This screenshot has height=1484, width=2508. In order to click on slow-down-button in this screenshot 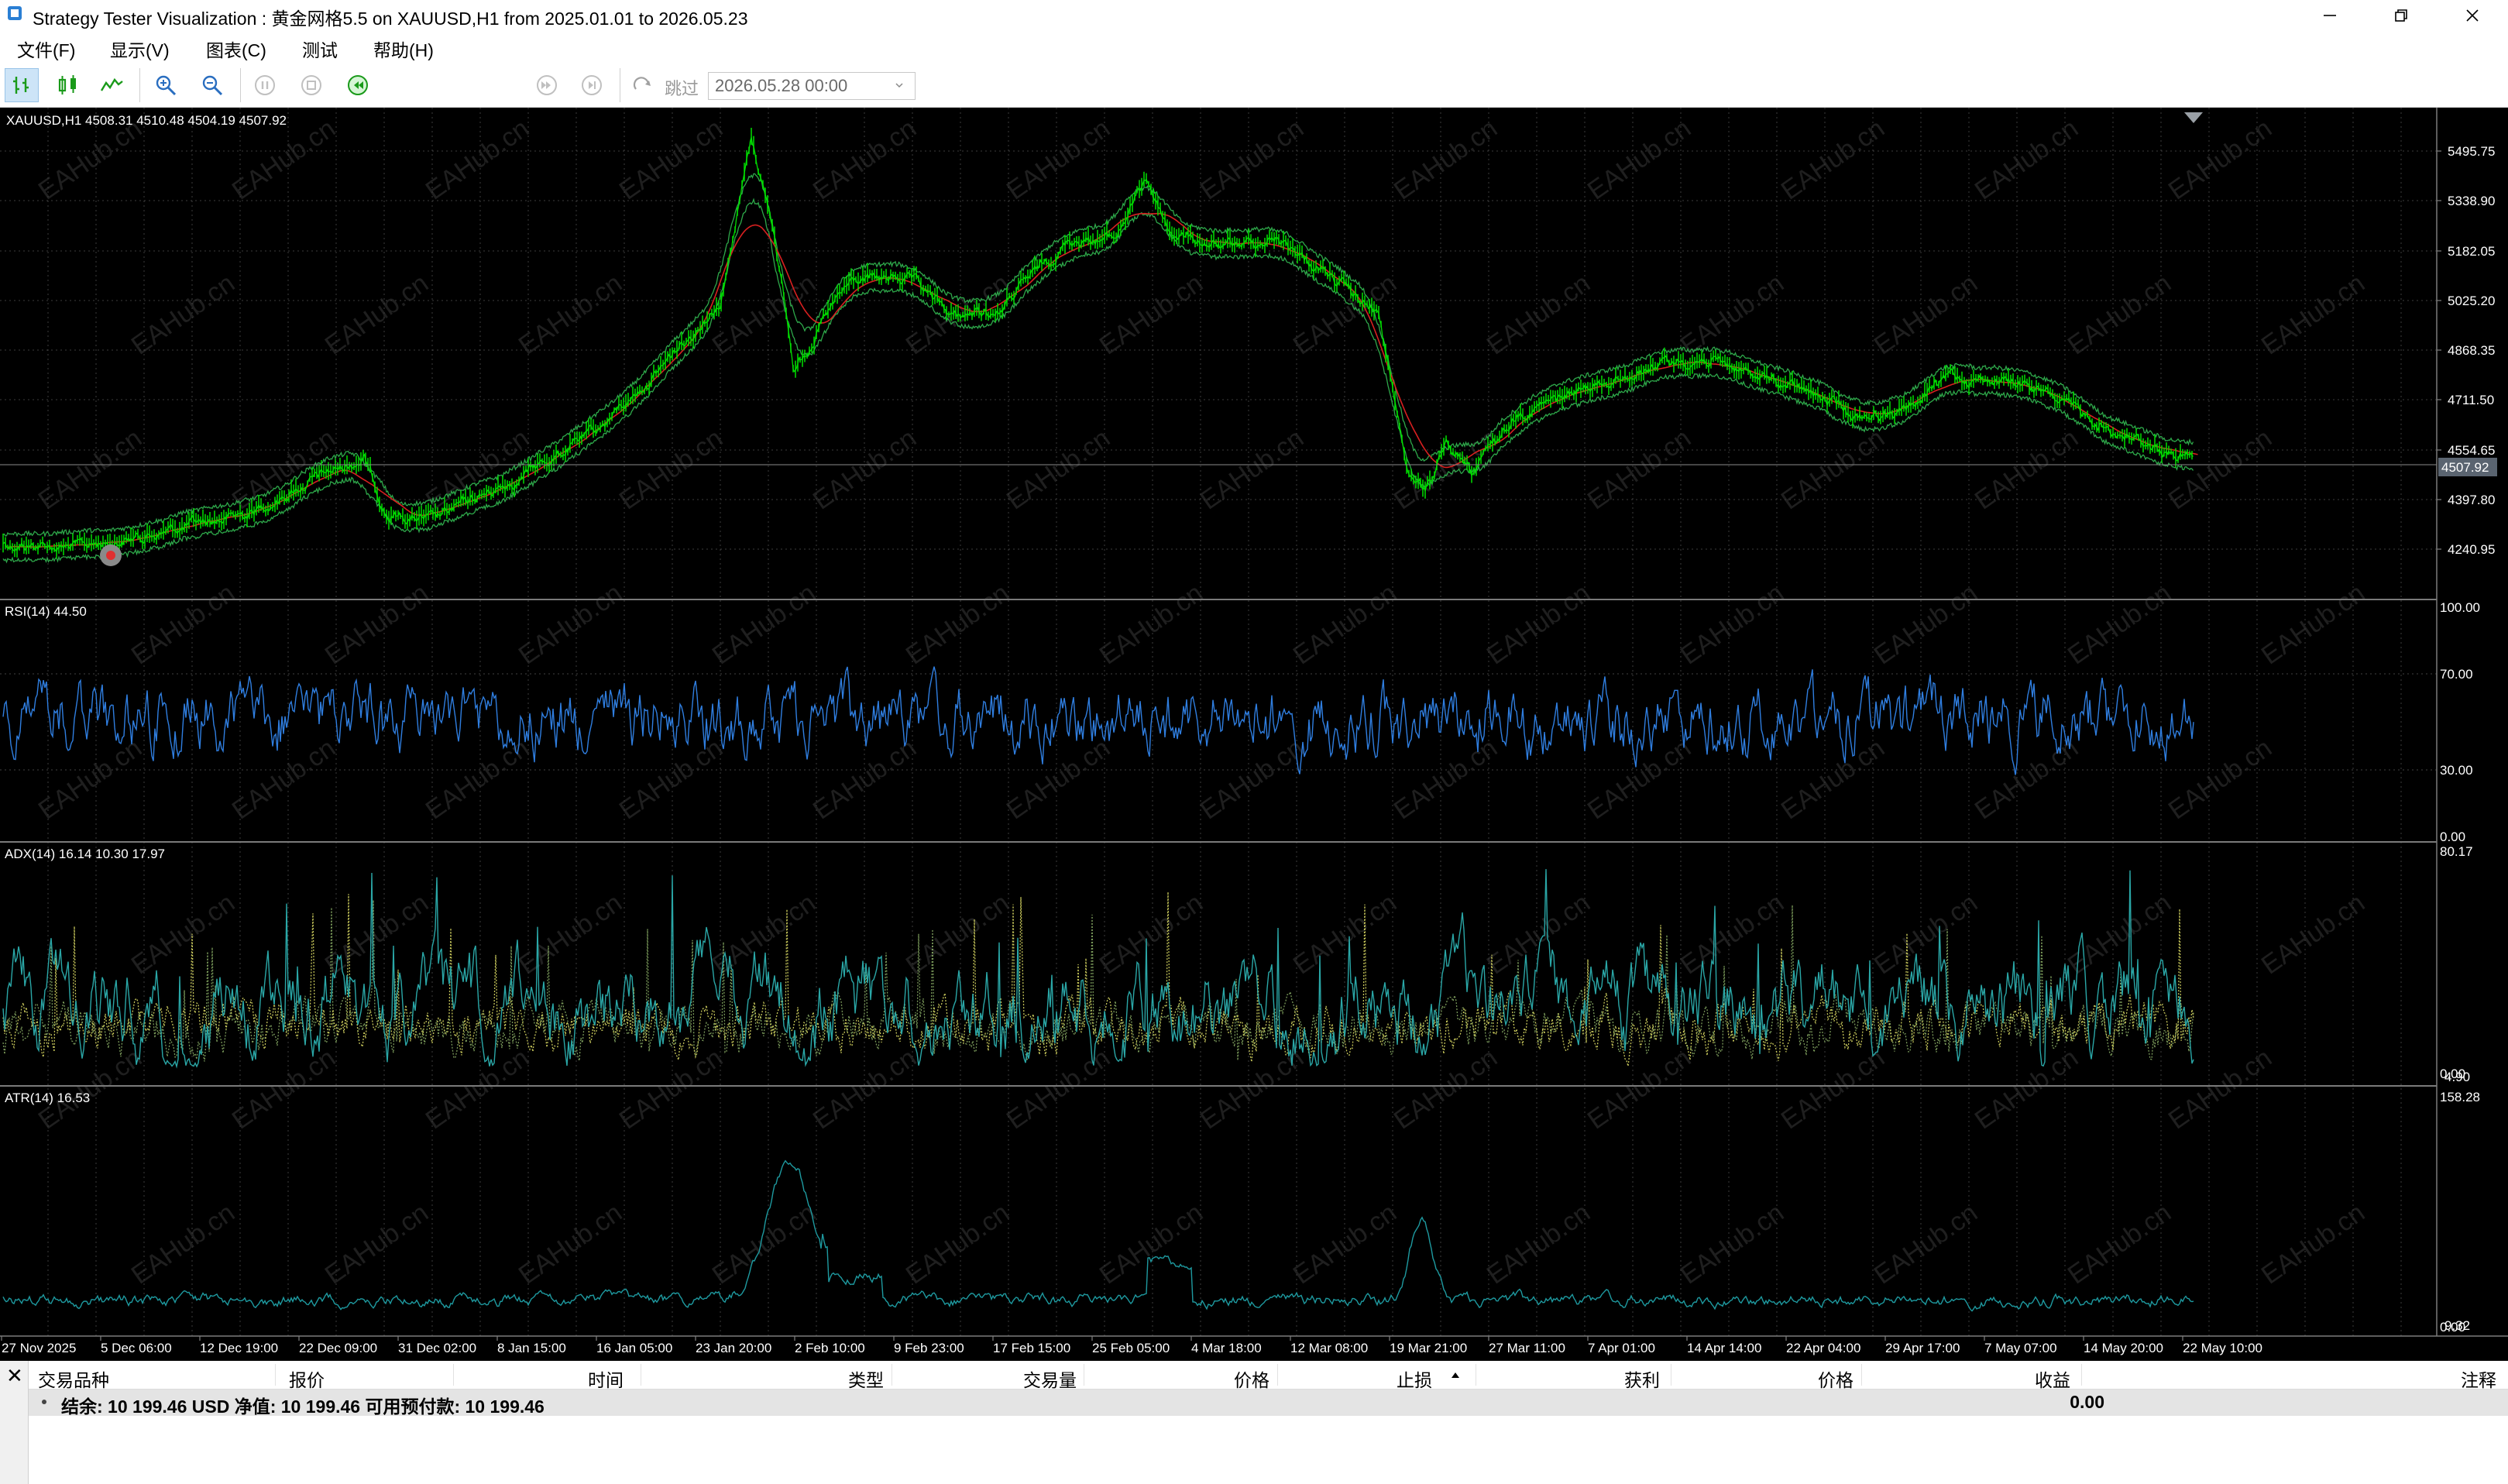, I will do `click(358, 85)`.